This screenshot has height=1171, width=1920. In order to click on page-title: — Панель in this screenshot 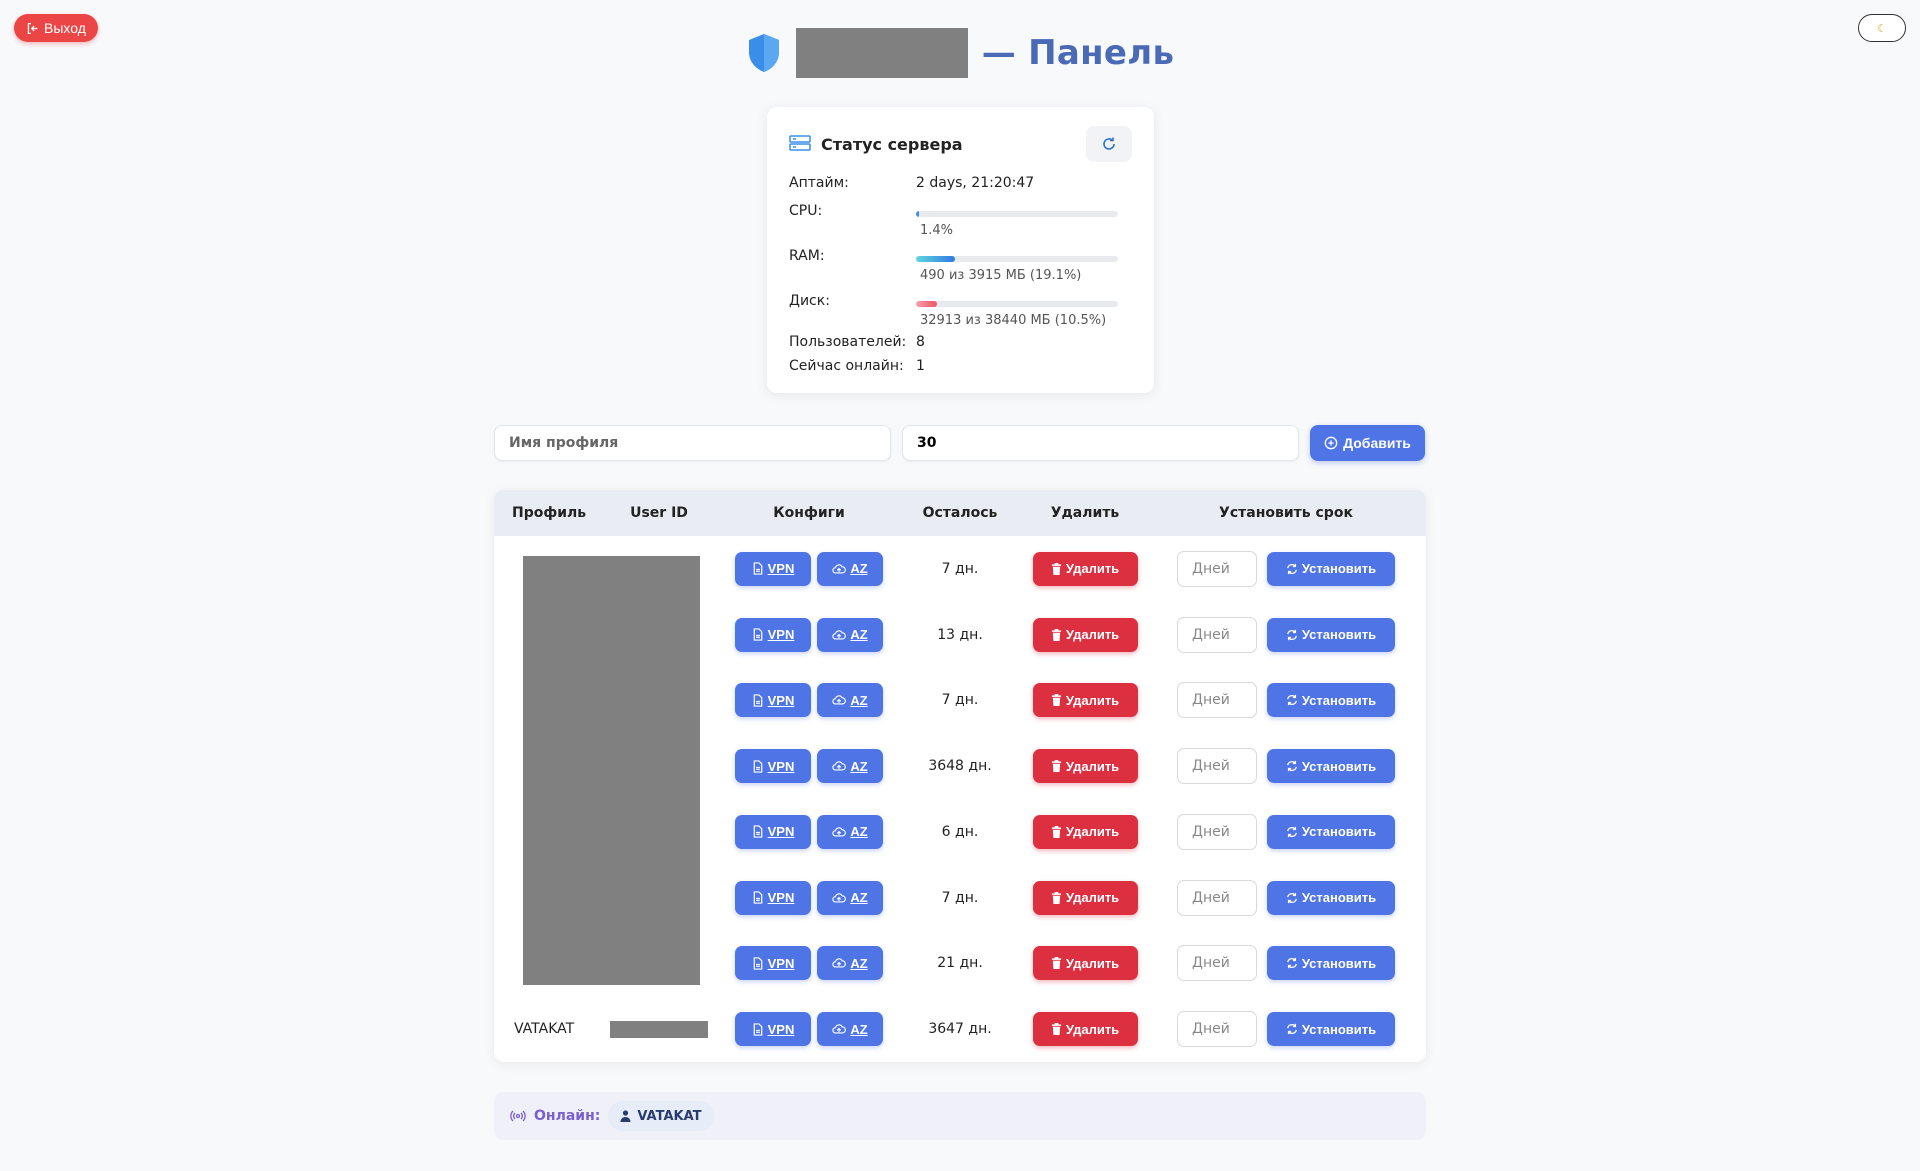, I will do `click(1078, 53)`.